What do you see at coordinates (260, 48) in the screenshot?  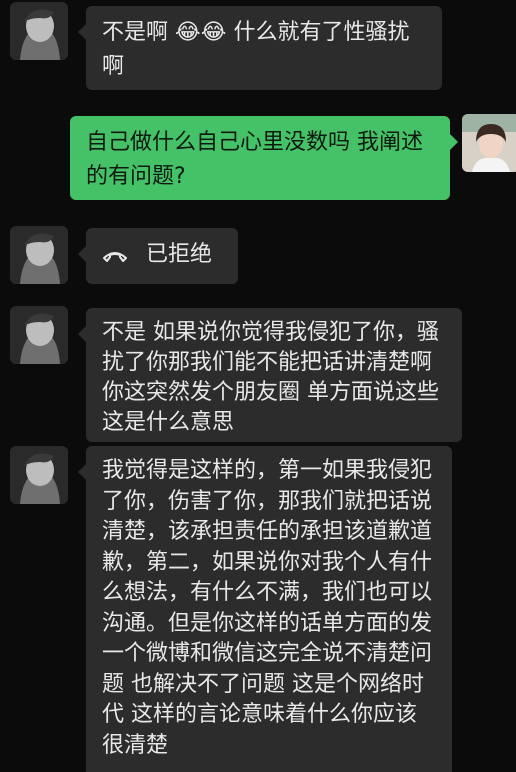 I see `message-bubble: 不是啊 😂😂 什么就有了性骚扰啊` at bounding box center [260, 48].